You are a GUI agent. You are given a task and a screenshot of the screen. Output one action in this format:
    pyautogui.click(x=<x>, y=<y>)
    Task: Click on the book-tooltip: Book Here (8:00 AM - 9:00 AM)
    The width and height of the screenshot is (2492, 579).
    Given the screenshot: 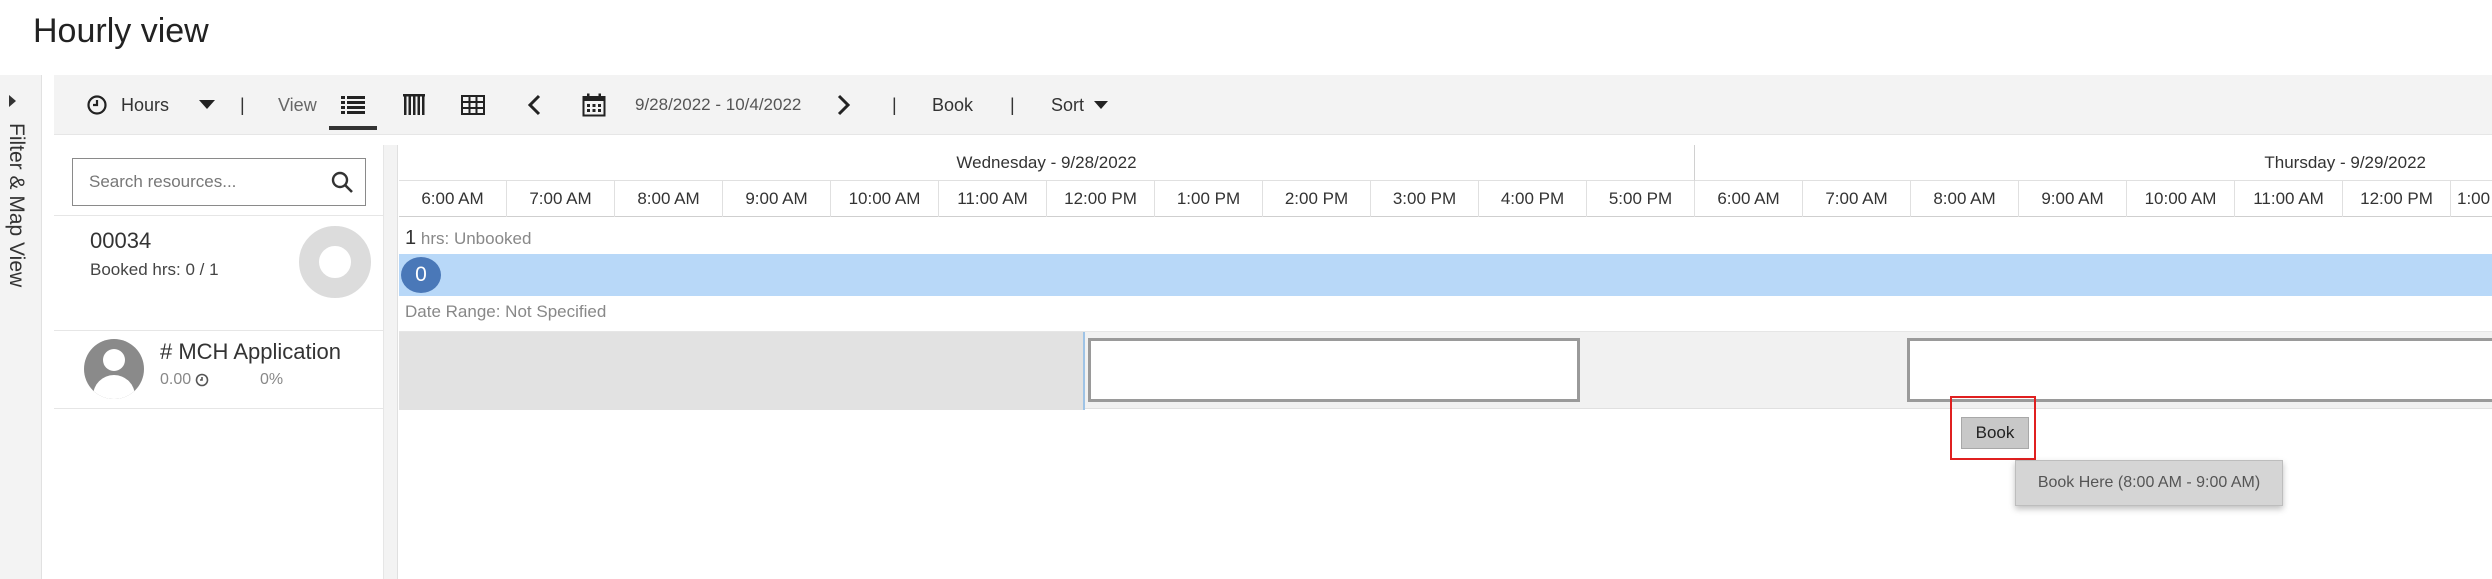 What is the action you would take?
    pyautogui.click(x=2149, y=483)
    